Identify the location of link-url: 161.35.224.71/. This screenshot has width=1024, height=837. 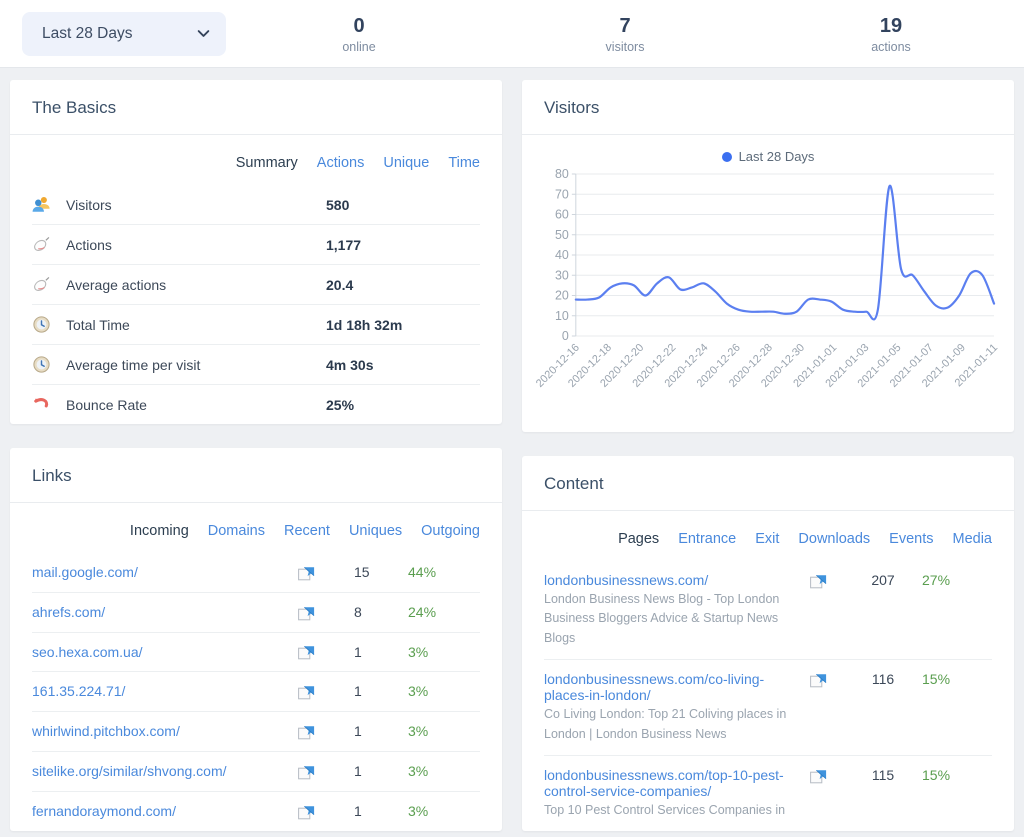
(78, 691).